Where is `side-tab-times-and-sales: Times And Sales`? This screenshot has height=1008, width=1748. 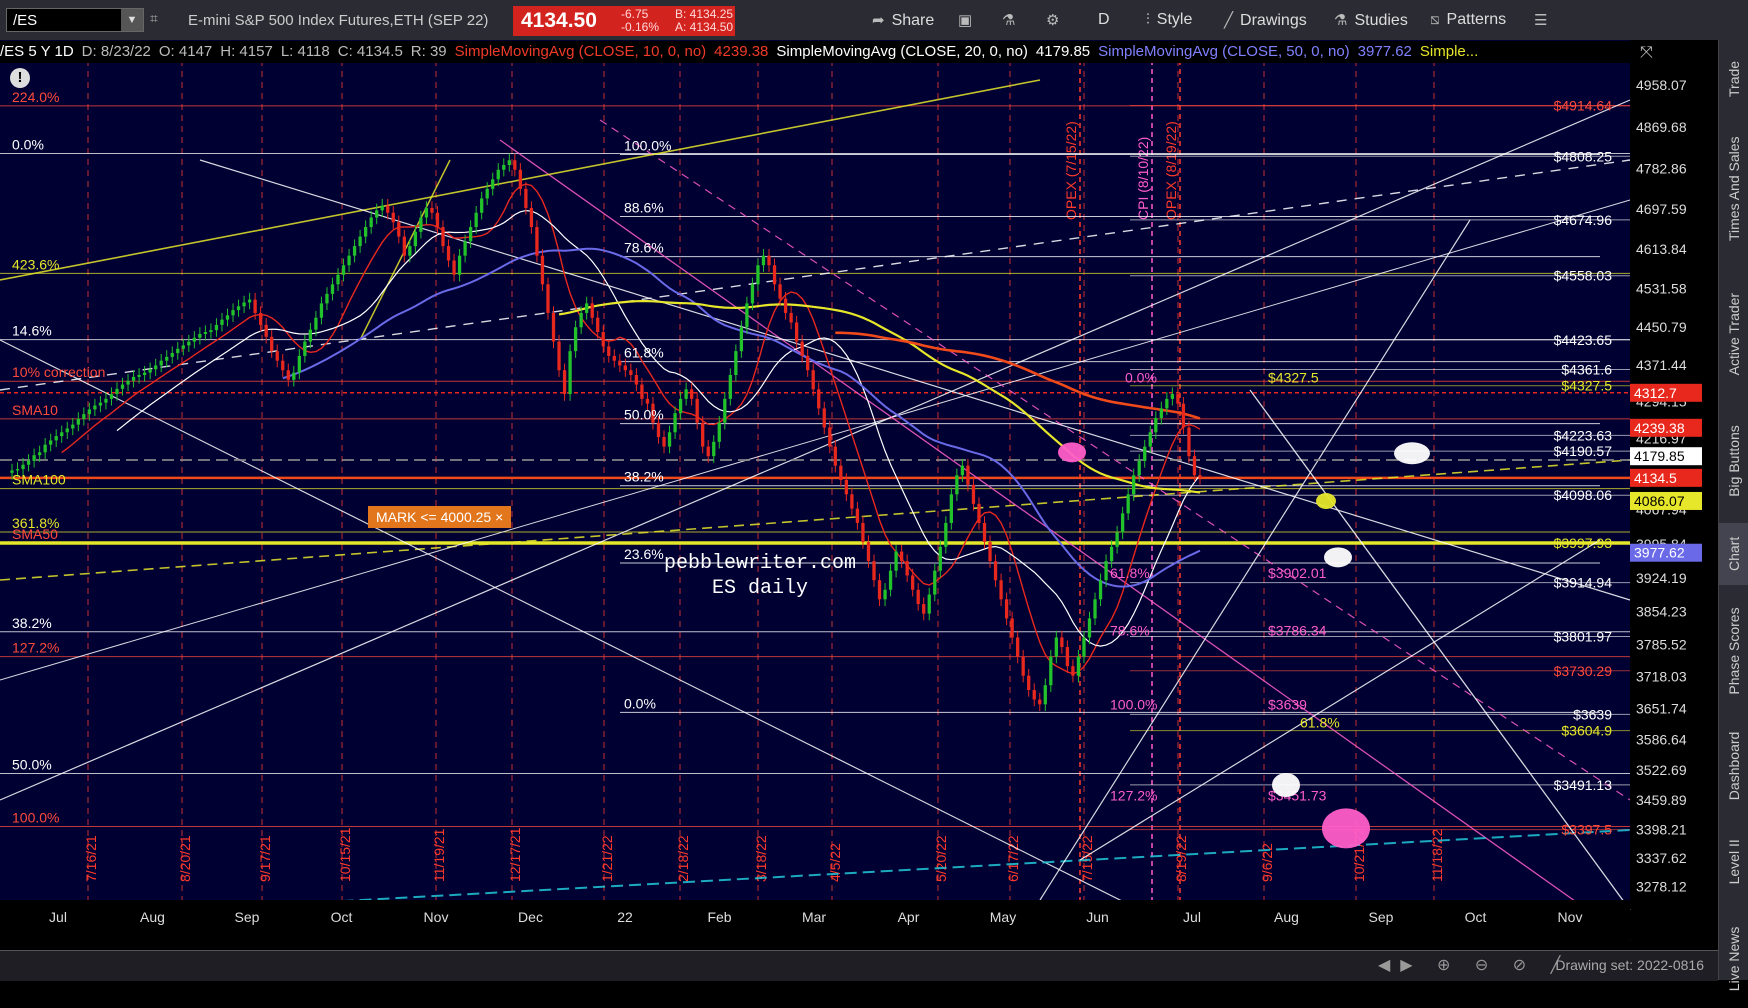
side-tab-times-and-sales: Times And Sales is located at coordinates (1733, 189).